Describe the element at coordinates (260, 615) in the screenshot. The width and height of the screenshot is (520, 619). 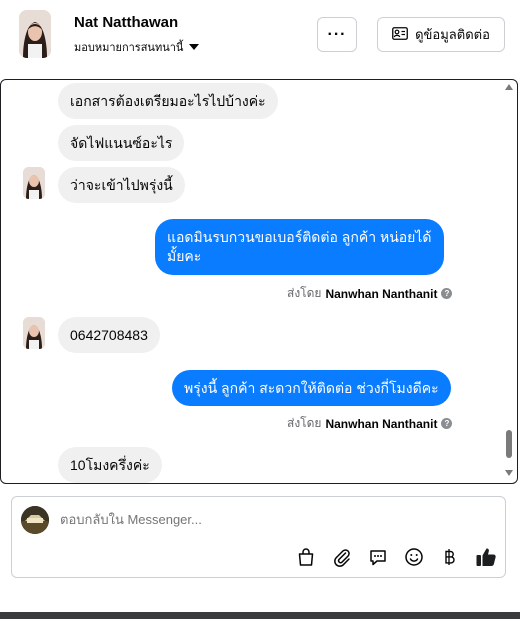
I see `window-bottom-edge` at that location.